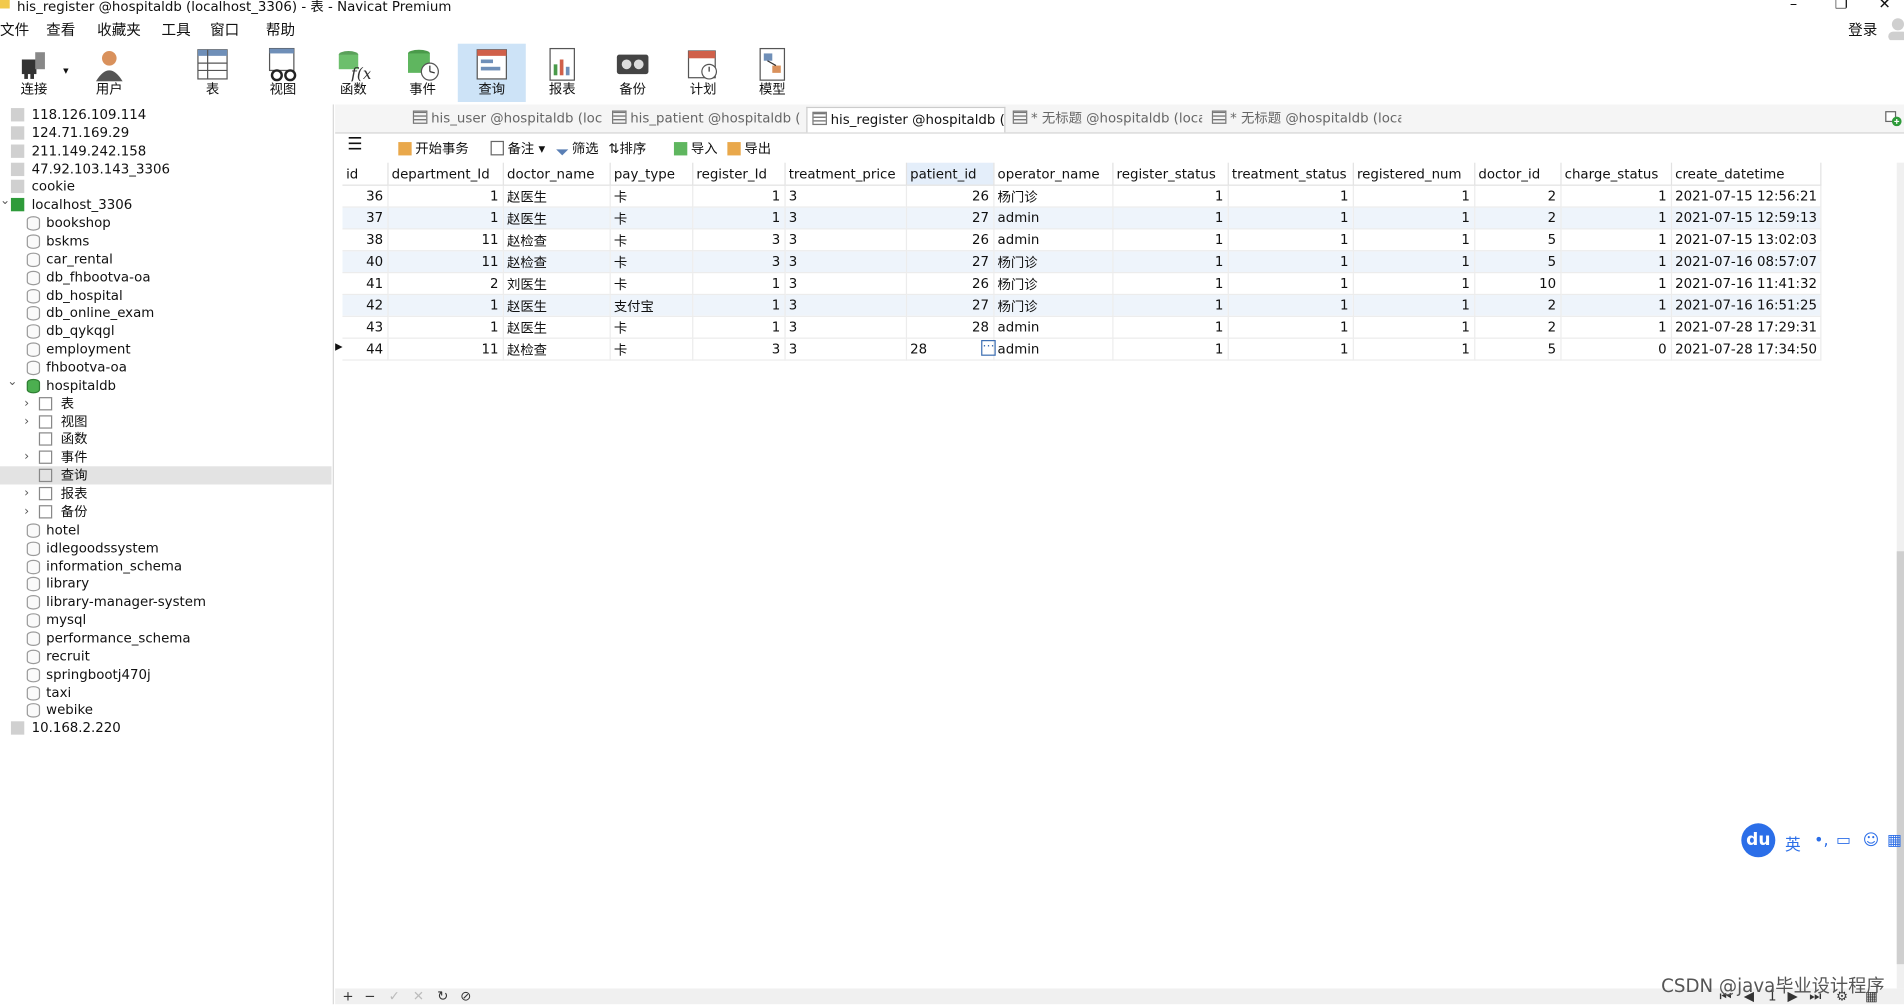 Image resolution: width=1904 pixels, height=1005 pixels. What do you see at coordinates (1746, 349) in the screenshot?
I see `table-cell: 2021-07-28 17:34:50` at bounding box center [1746, 349].